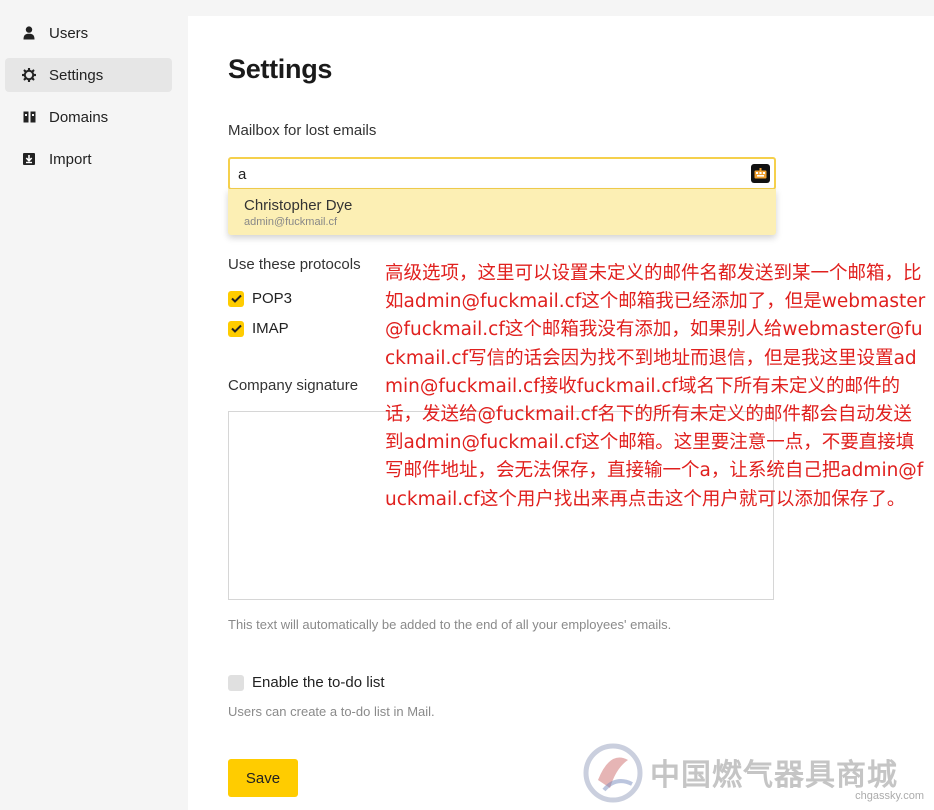 The height and width of the screenshot is (810, 934). I want to click on sidebar-item-label: Domains, so click(79, 117).